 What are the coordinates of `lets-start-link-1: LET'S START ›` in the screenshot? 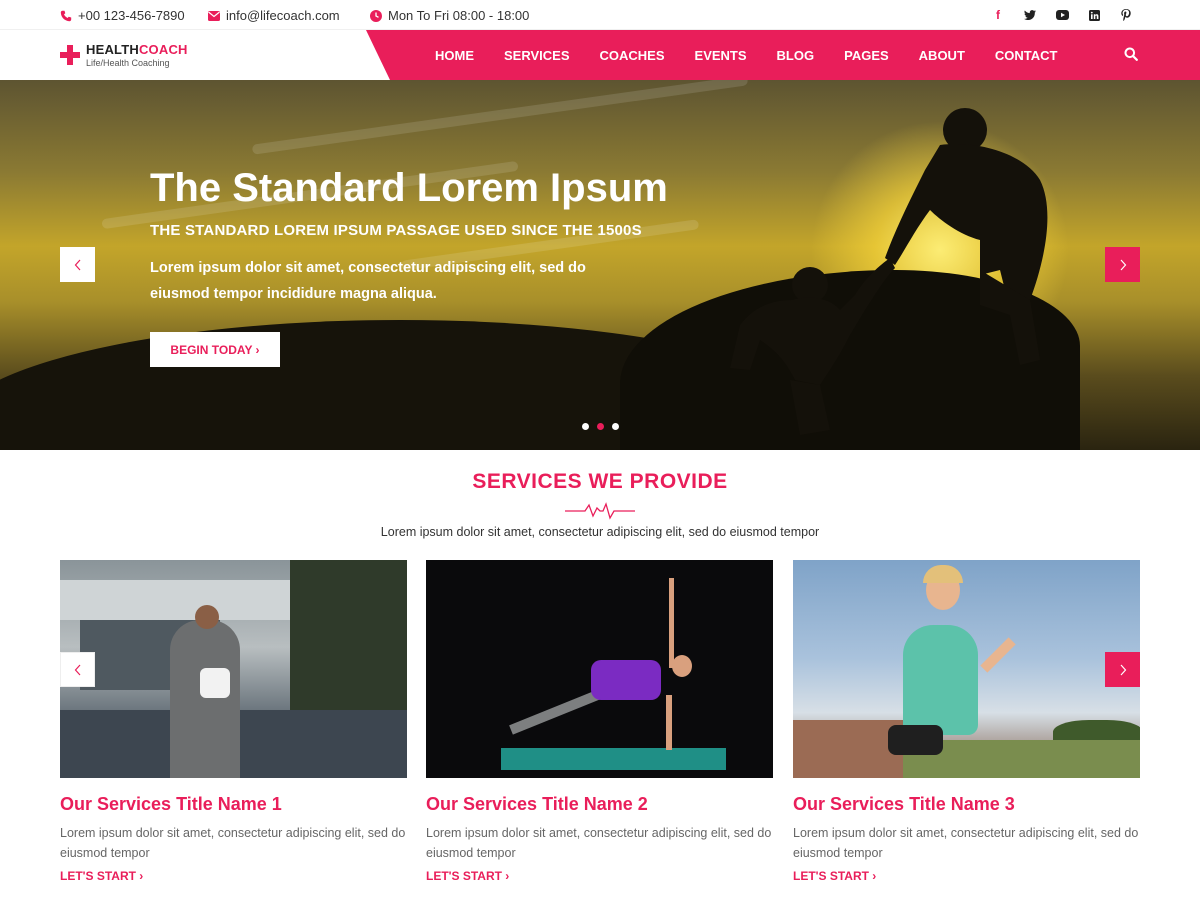 It's located at (233, 876).